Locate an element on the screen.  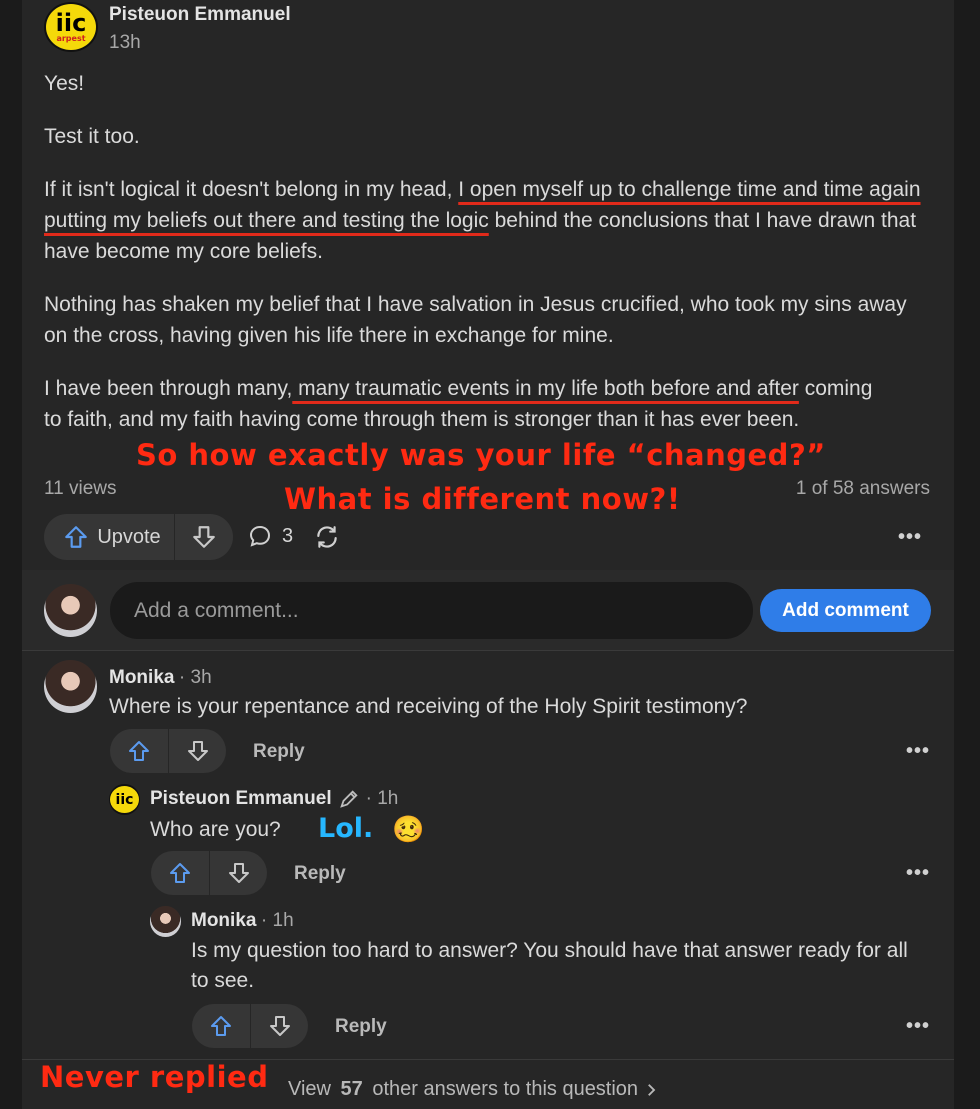
comment-count: 3 is located at coordinates (288, 535).